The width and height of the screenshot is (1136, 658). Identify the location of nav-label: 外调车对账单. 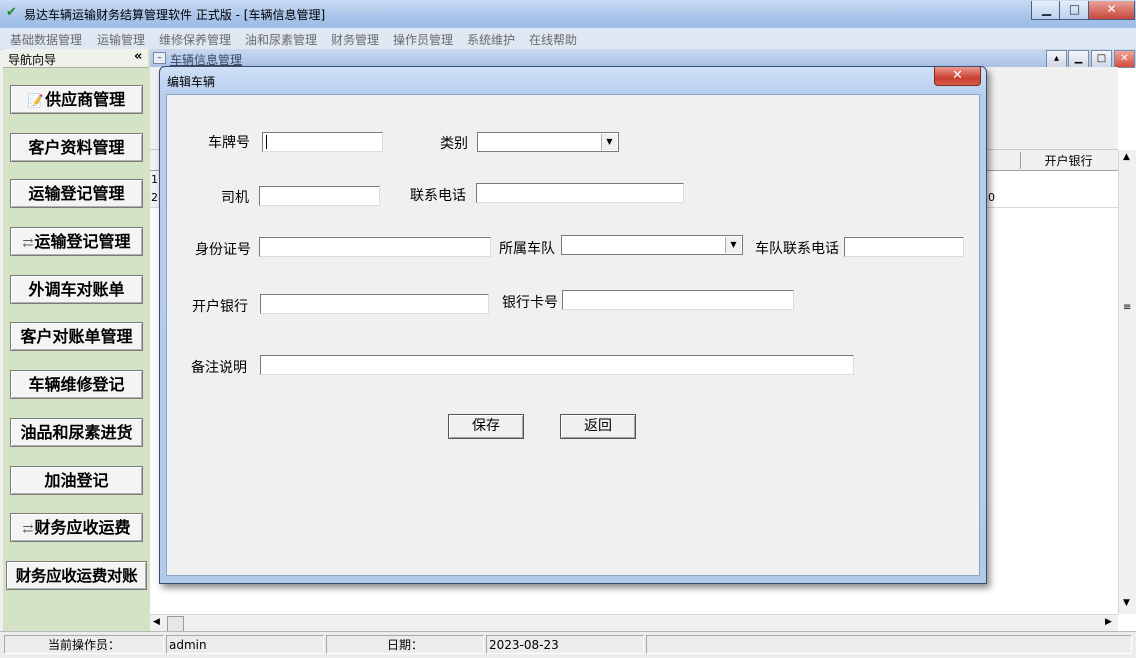
(76, 289).